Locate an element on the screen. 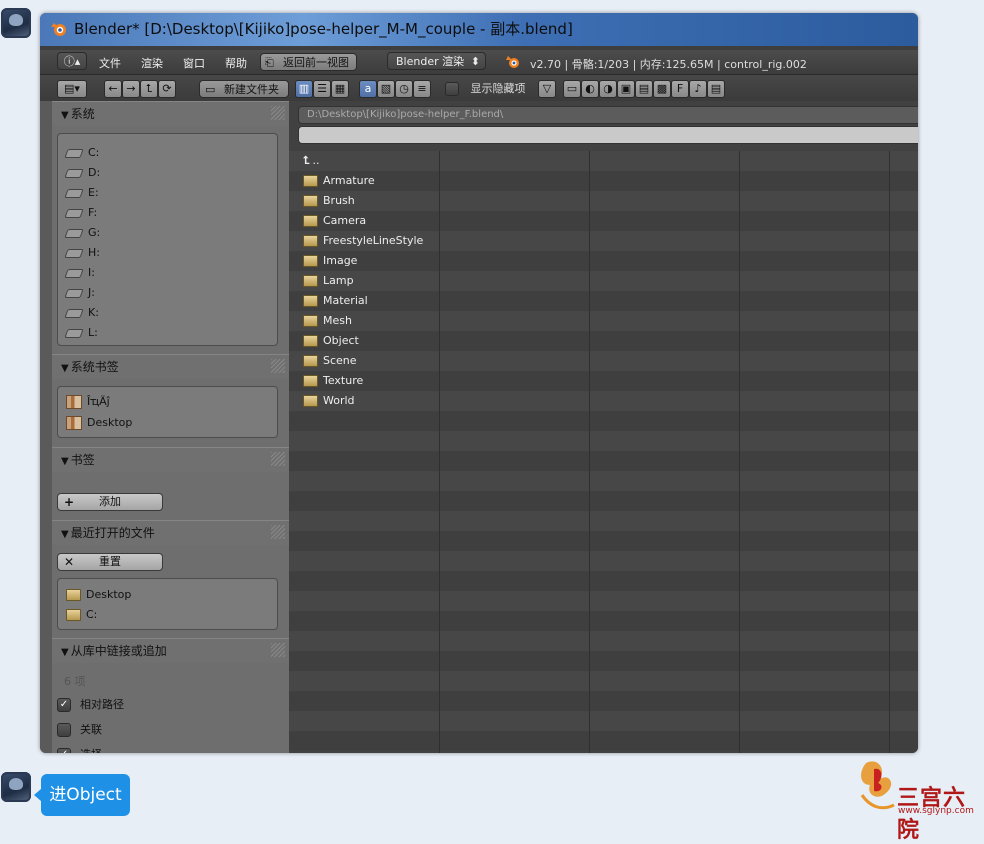  panel-recent-header: ▼ 最近打开的文件 is located at coordinates (170, 532).